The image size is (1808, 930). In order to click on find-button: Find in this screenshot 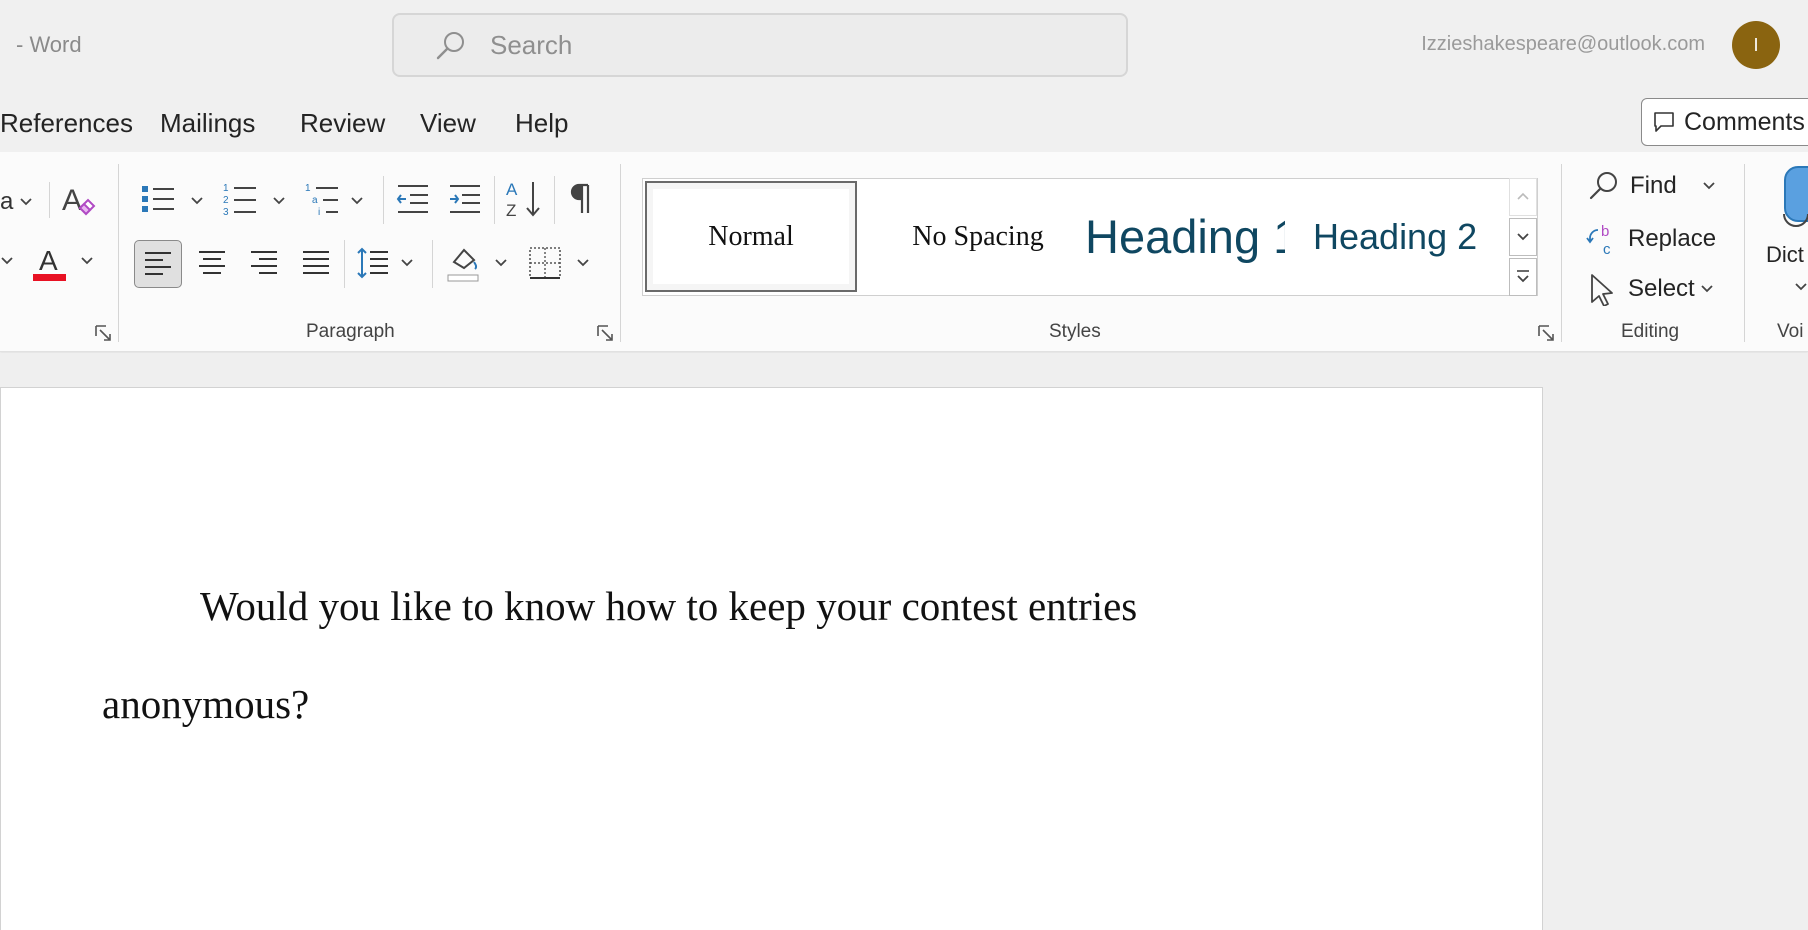, I will do `click(1652, 186)`.